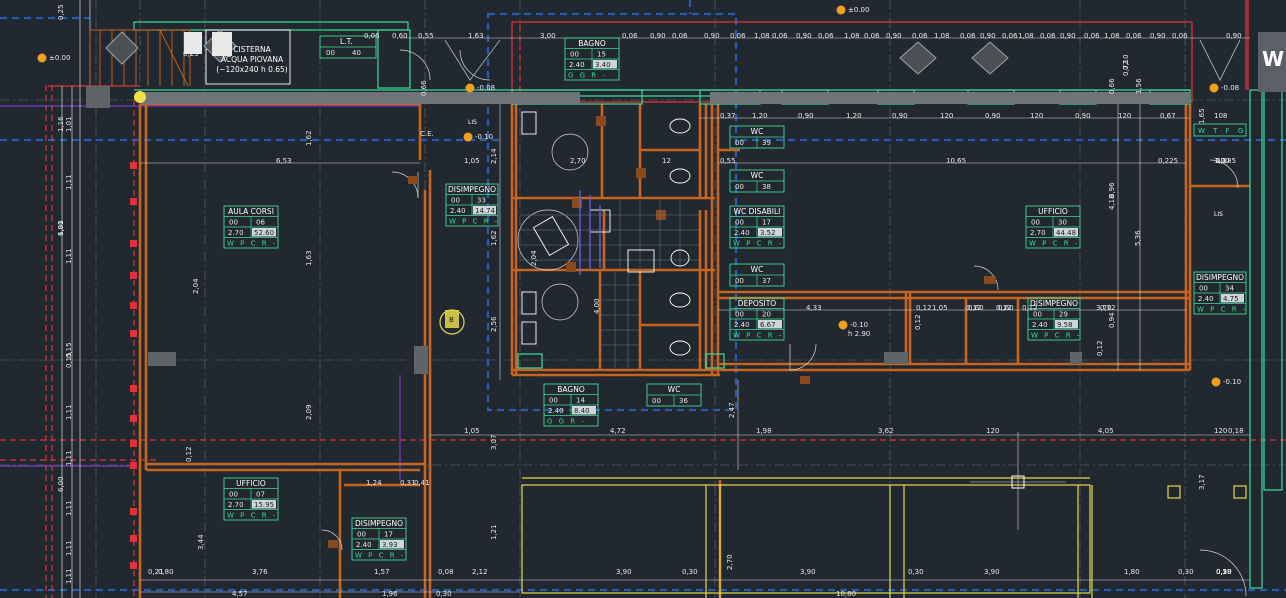 The image size is (1286, 598). Describe the element at coordinates (379, 539) in the screenshot. I see `room-tag-disimpegno4: DISIMPEGNO 00 17 2.40 3.93 W P C R -` at that location.